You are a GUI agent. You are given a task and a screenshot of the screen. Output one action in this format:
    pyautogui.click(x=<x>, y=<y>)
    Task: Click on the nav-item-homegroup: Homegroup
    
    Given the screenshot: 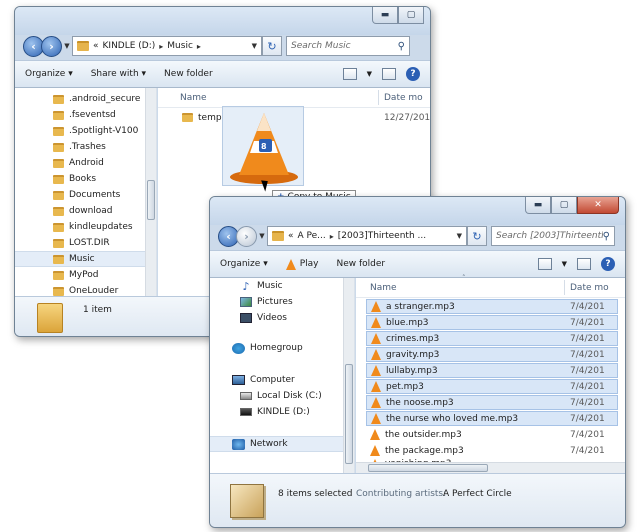 What is the action you would take?
    pyautogui.click(x=282, y=348)
    